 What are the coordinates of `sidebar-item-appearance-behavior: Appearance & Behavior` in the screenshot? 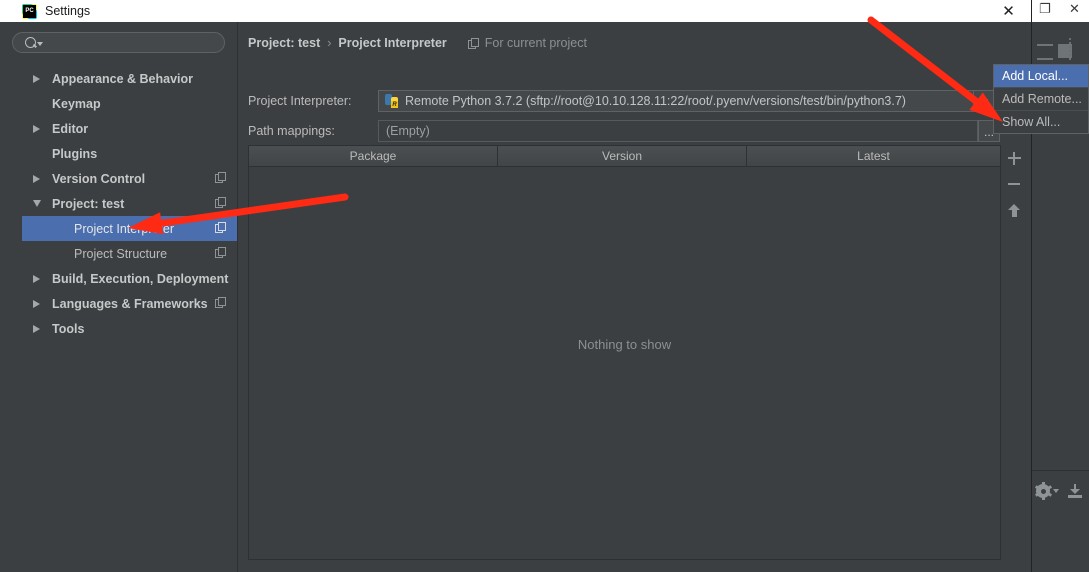 It's located at (129, 78).